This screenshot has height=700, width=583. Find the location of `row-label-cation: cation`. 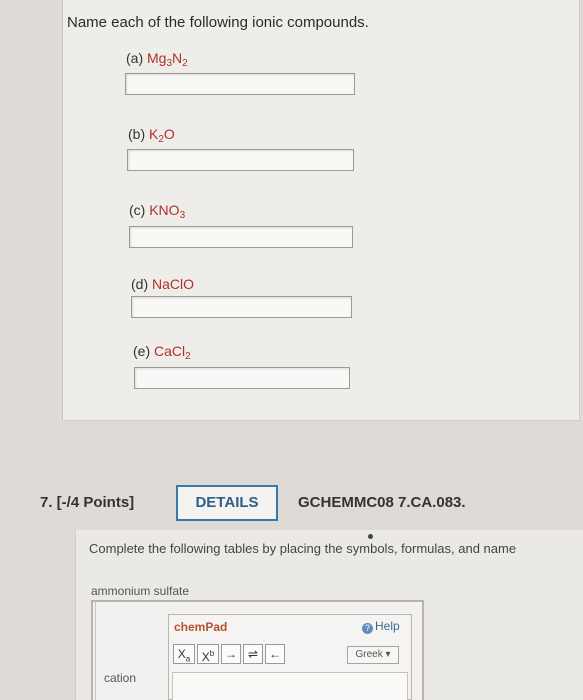

row-label-cation: cation is located at coordinates (120, 678).